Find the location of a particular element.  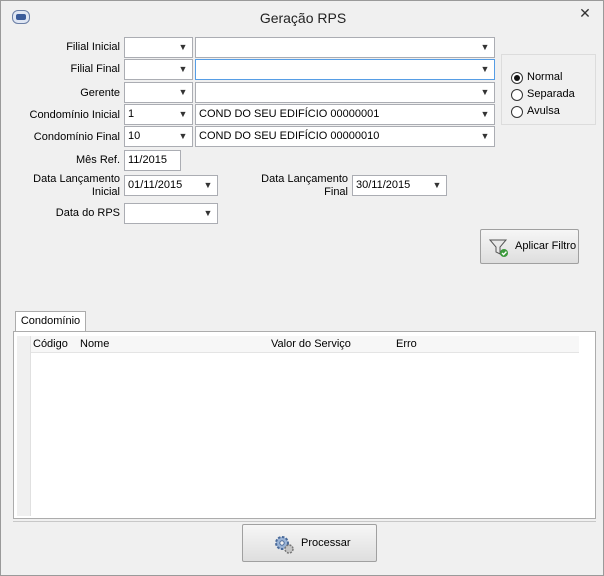

condominio-inicial-name-combo: COND DO SEU EDIFÍCIO 00000001 ▼ is located at coordinates (345, 114).